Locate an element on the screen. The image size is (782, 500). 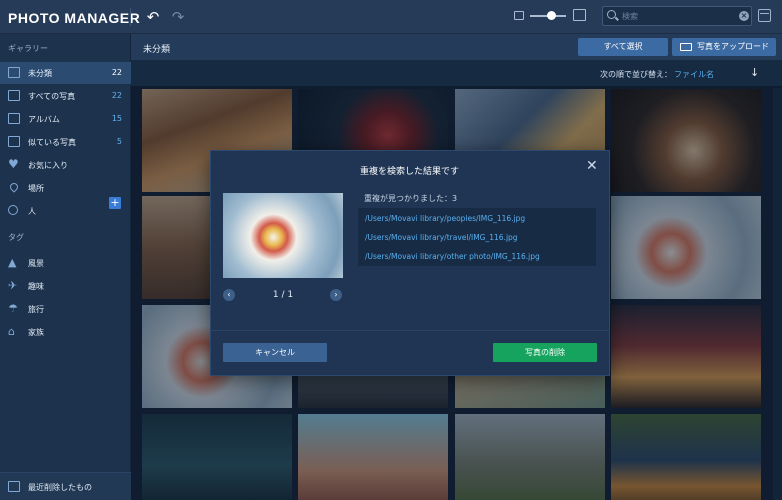
sidebar-item-all-photos: すべての写真 22 is located at coordinates (65, 96).